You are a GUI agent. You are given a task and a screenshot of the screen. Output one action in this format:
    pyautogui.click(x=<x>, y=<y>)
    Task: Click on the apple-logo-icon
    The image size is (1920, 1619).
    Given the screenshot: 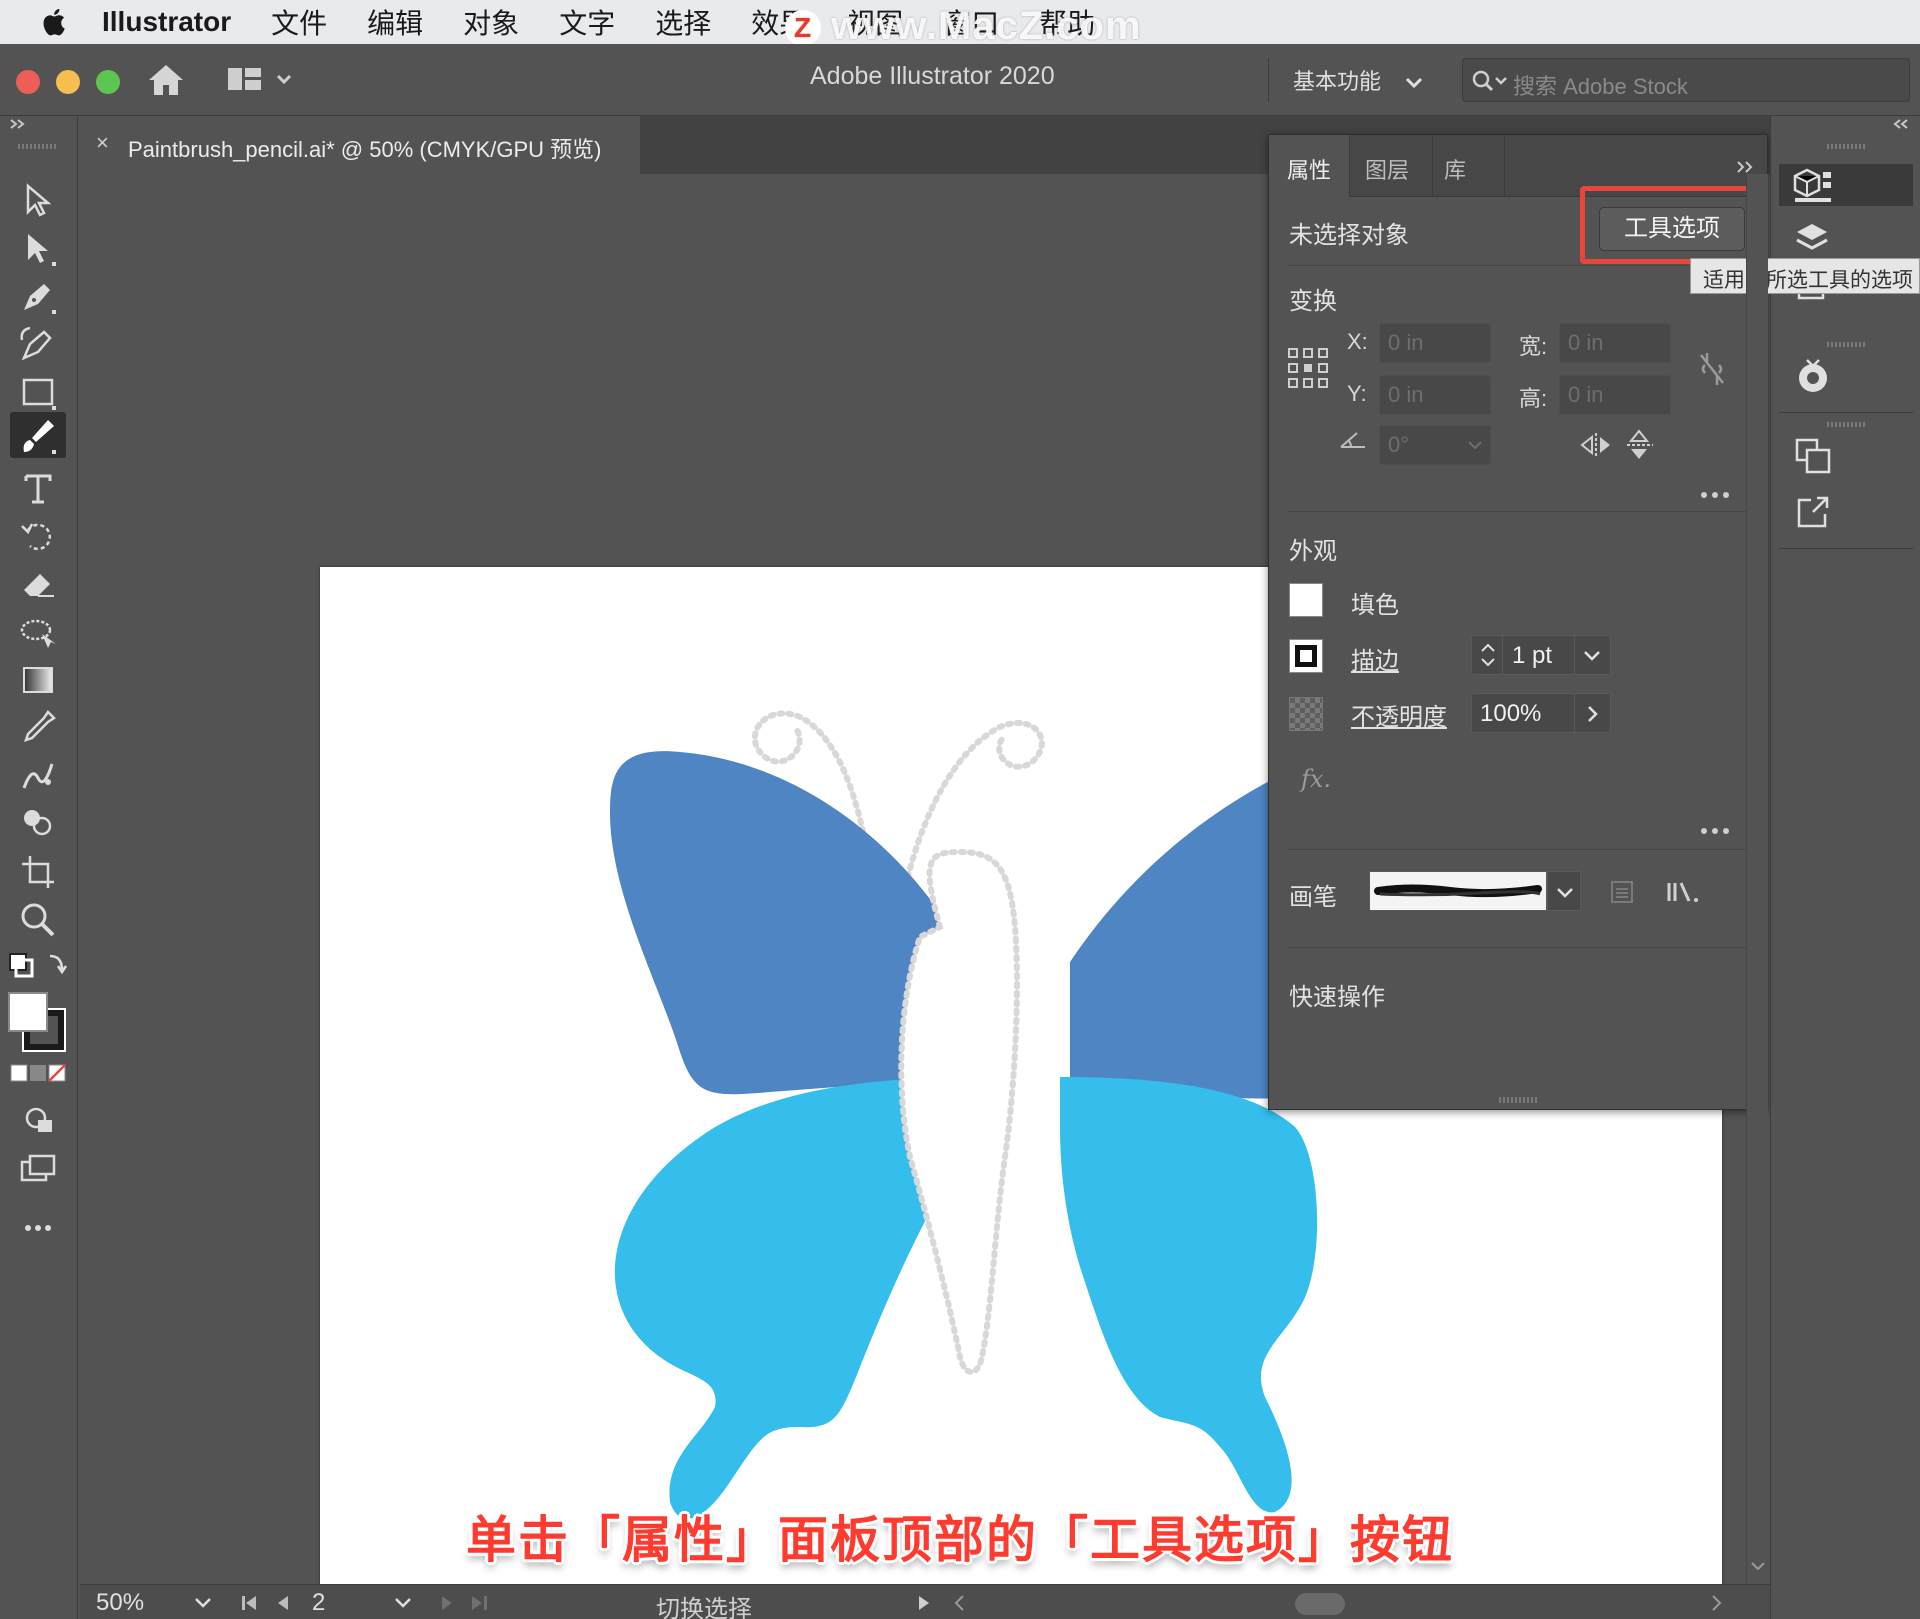 What is the action you would take?
    pyautogui.click(x=55, y=22)
    